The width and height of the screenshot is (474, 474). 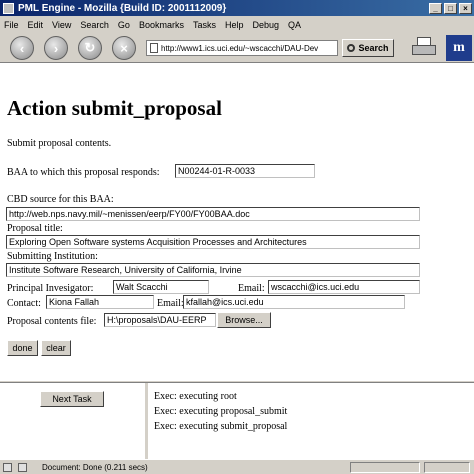 What do you see at coordinates (160, 320) in the screenshot?
I see `file-input: H:\proposals\DAU-EERP` at bounding box center [160, 320].